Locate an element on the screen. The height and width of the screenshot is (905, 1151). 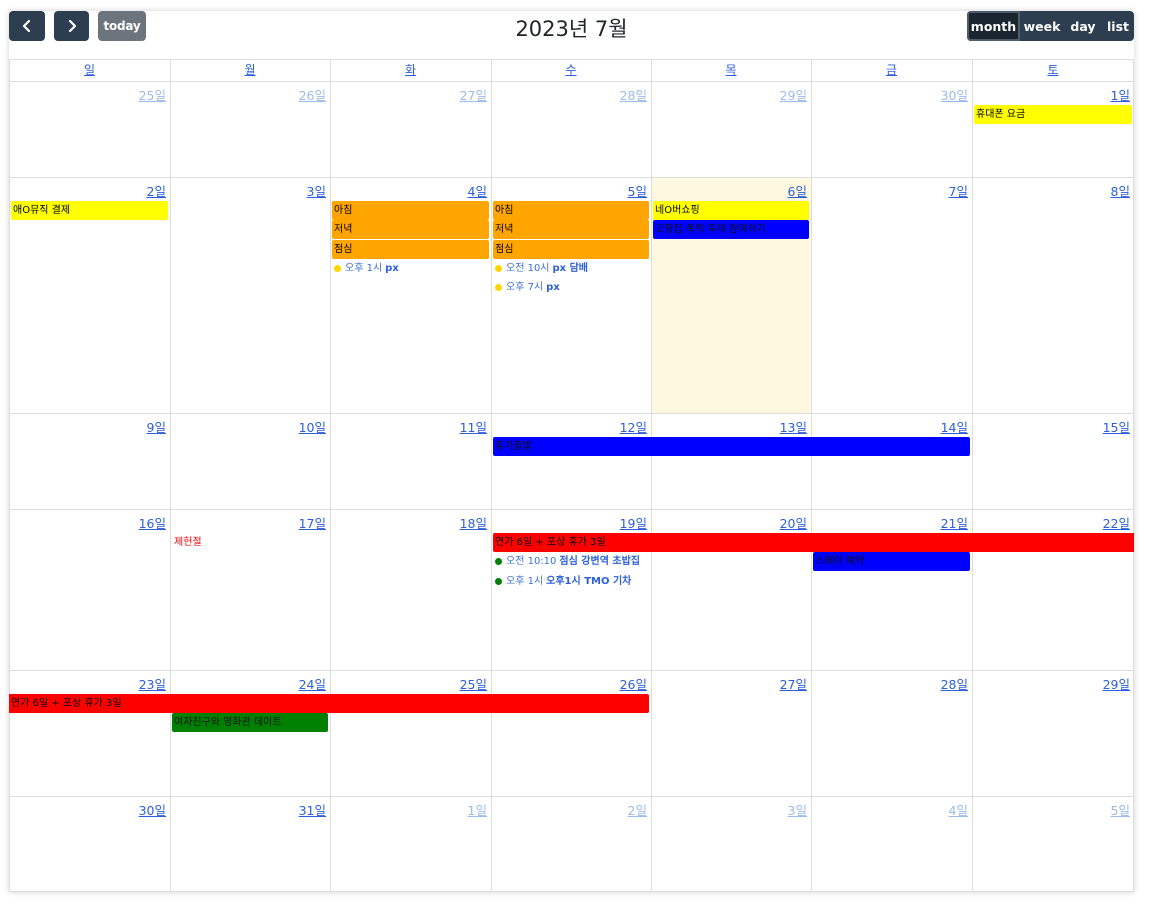
view-list-button: list is located at coordinates (1118, 26).